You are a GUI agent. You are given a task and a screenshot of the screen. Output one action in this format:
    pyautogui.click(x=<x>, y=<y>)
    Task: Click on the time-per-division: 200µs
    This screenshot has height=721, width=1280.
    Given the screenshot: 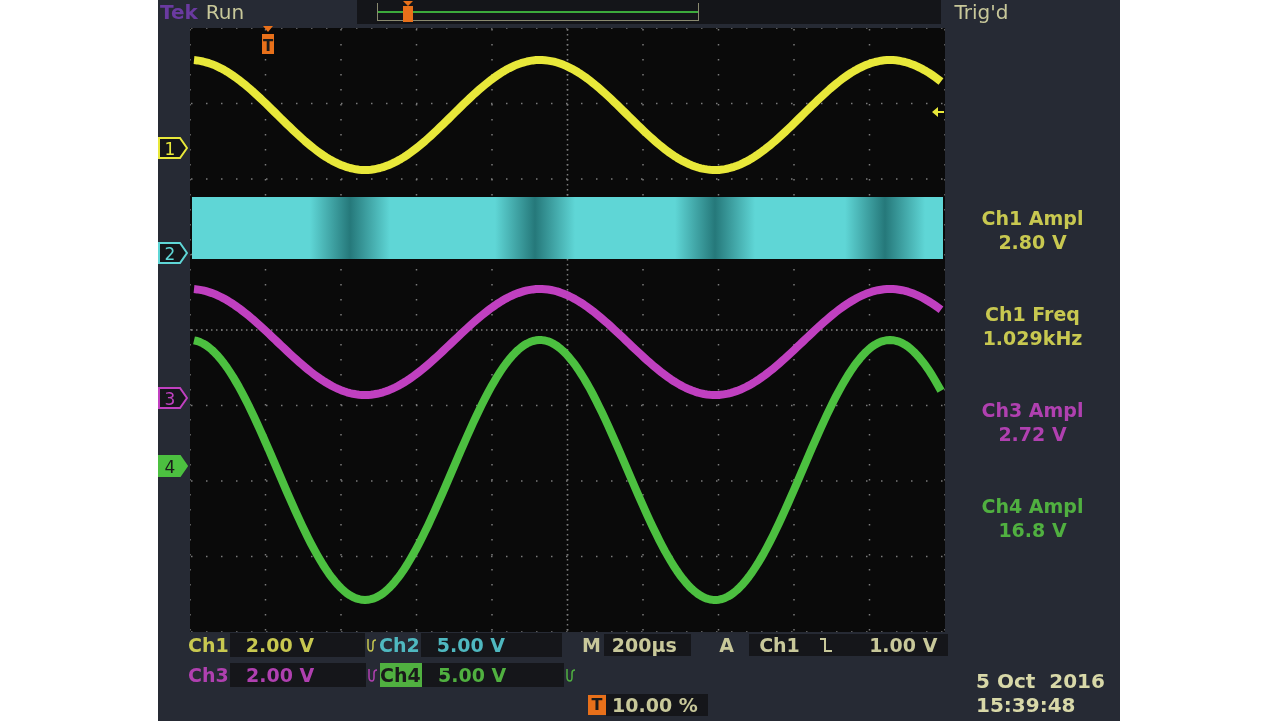 What is the action you would take?
    pyautogui.click(x=647, y=644)
    